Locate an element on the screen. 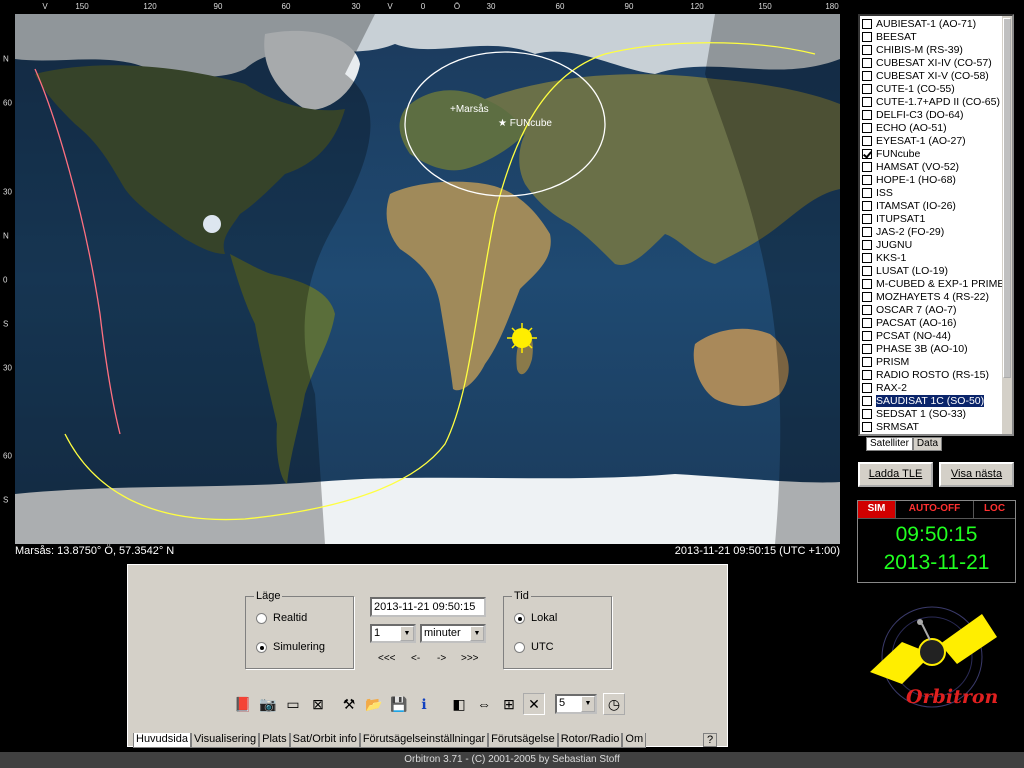 The height and width of the screenshot is (768, 1024). utc-radio: UTC is located at coordinates (534, 647).